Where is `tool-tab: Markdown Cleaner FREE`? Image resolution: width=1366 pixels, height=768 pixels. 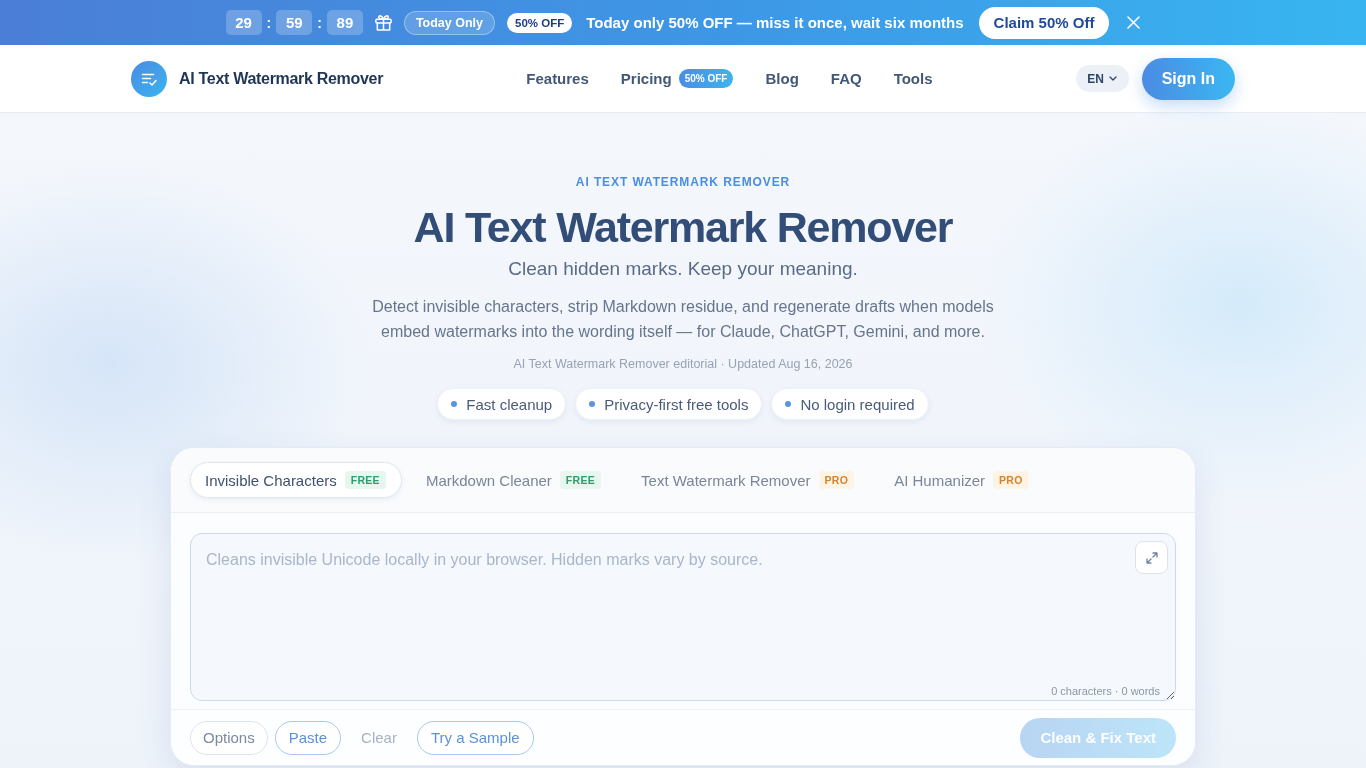
tool-tab: Markdown Cleaner FREE is located at coordinates (514, 480).